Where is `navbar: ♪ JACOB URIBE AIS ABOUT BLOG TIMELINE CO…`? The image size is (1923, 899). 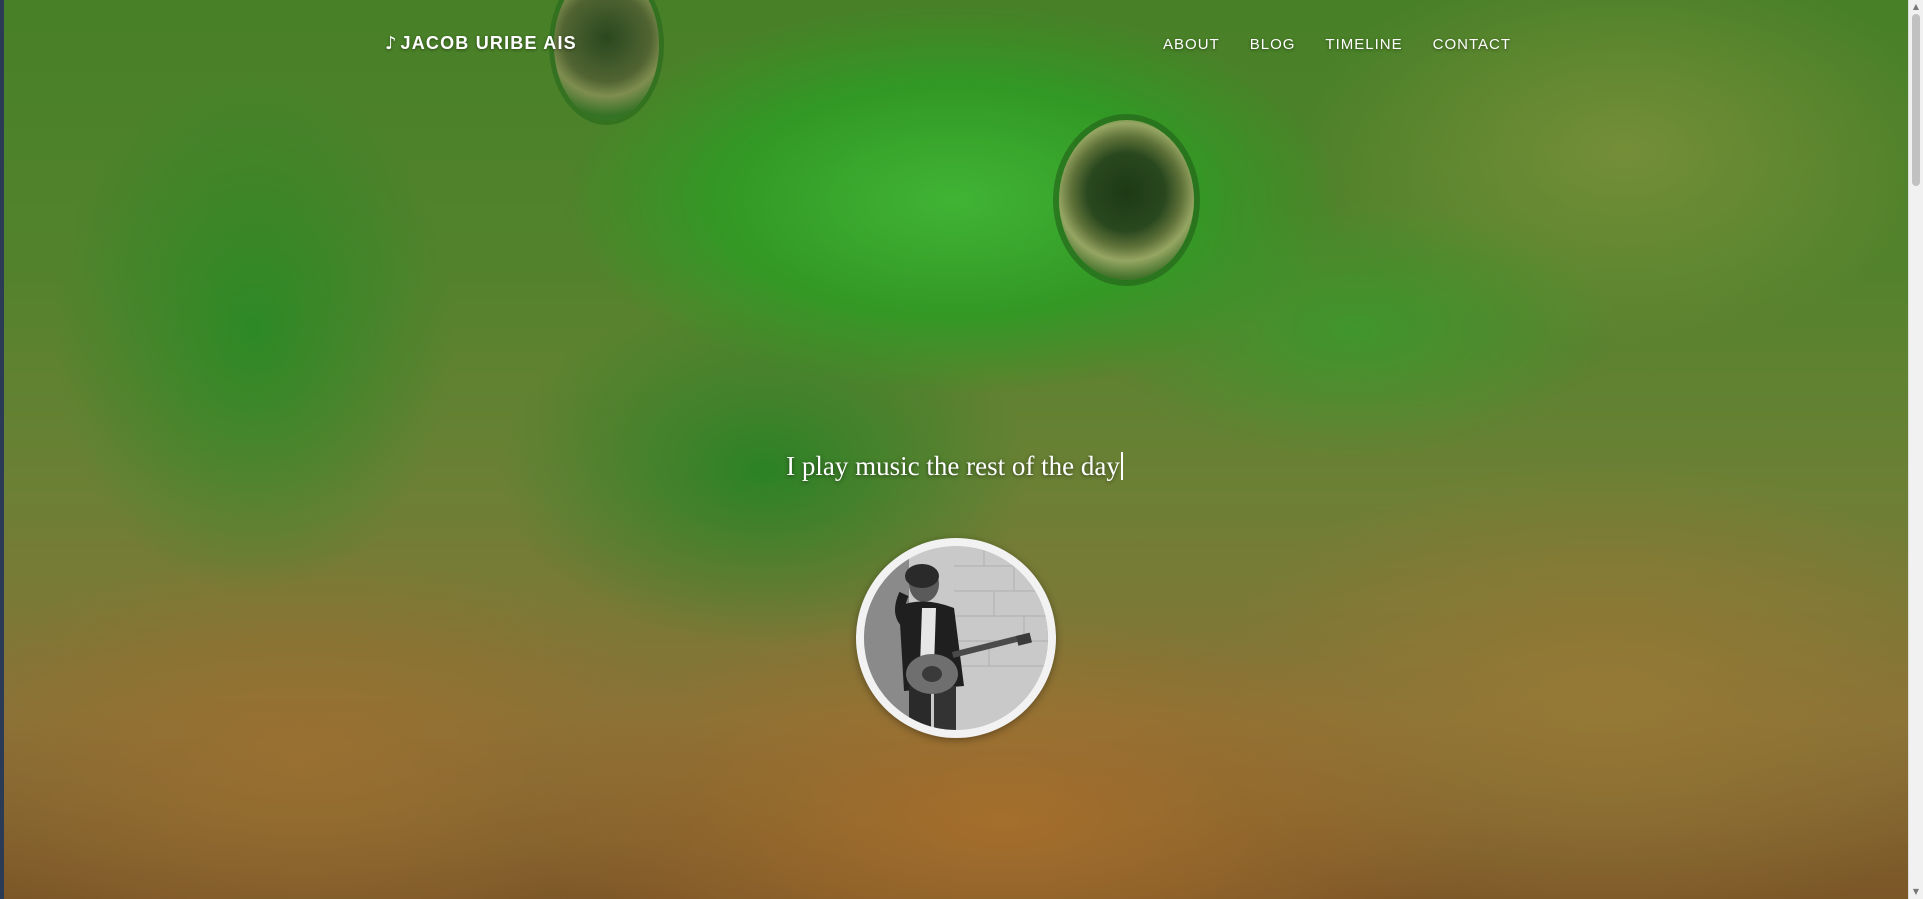
navbar: ♪ JACOB URIBE AIS ABOUT BLOG TIMELINE CO… is located at coordinates (948, 44).